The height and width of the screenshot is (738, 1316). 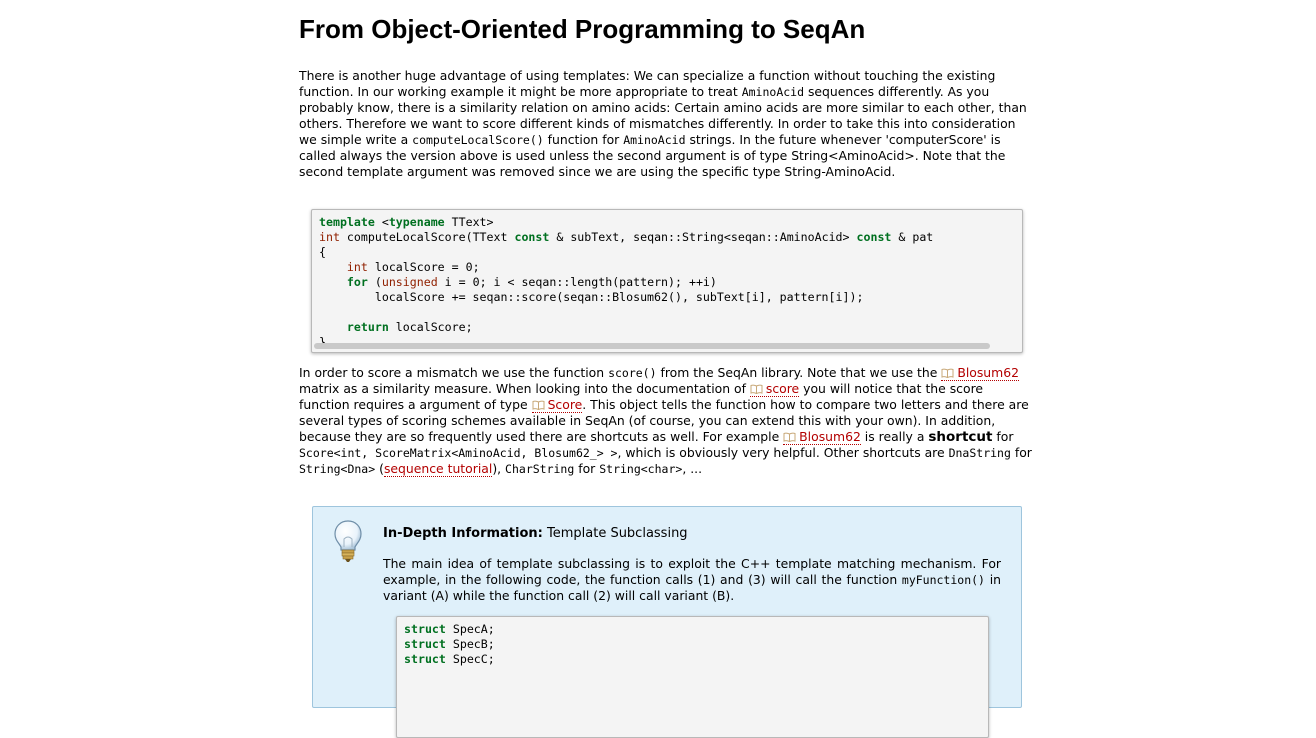 I want to click on inline-code: computeLocalScore(), so click(x=478, y=140).